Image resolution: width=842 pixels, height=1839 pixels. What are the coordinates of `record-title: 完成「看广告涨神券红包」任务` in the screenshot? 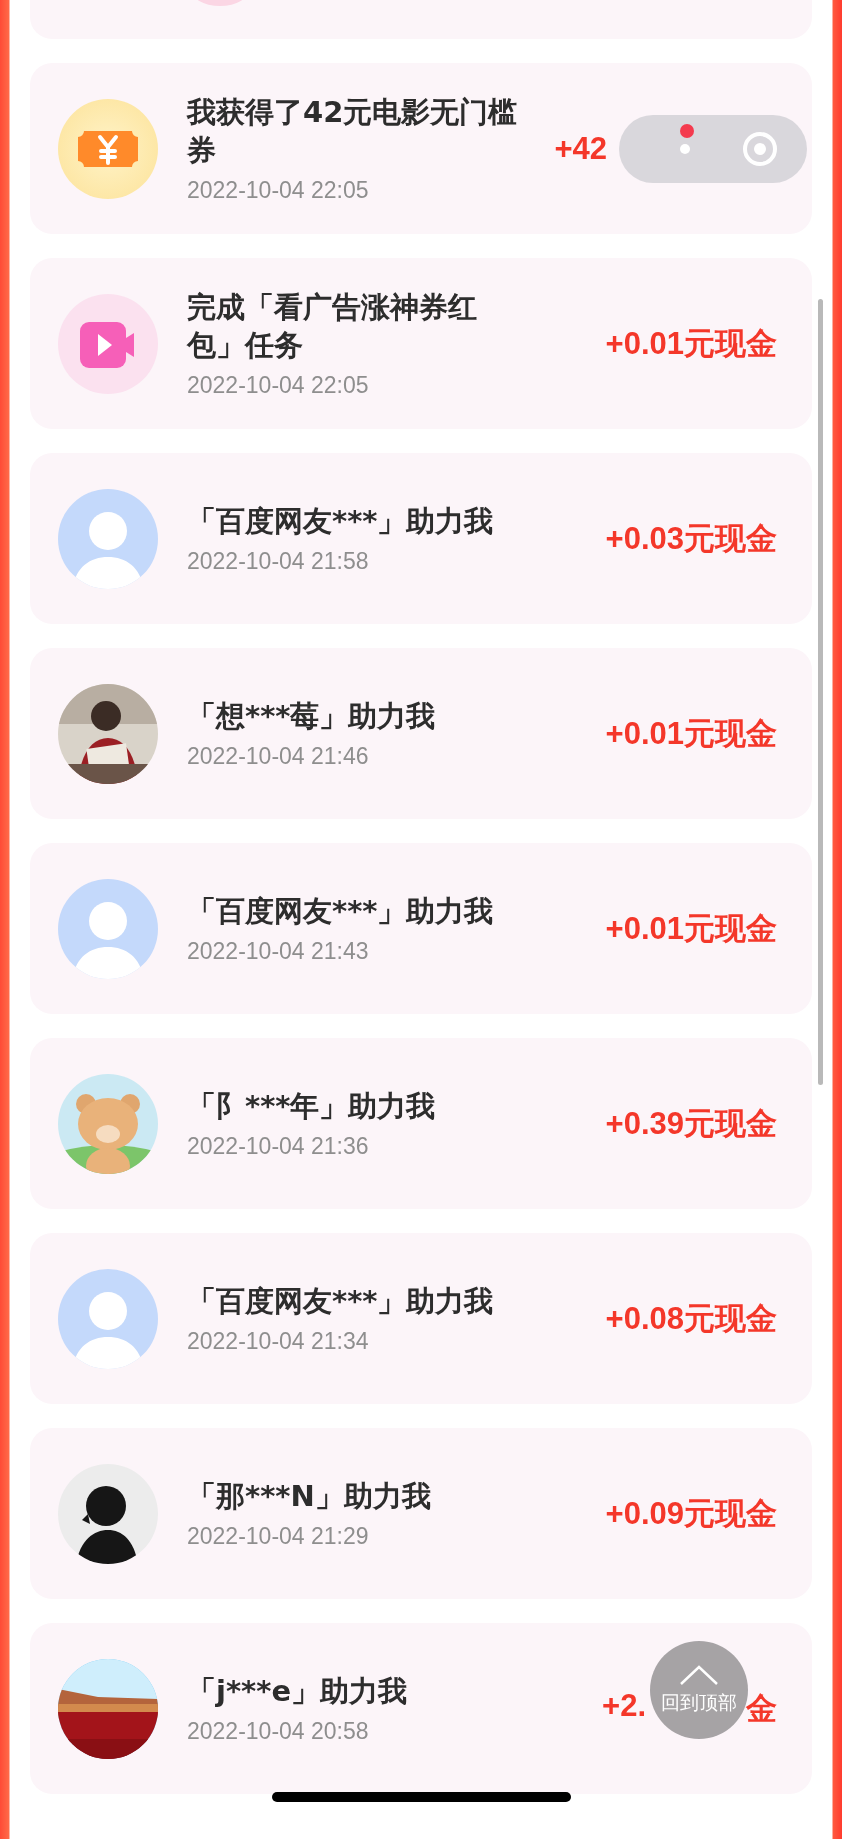 It's located at (332, 326).